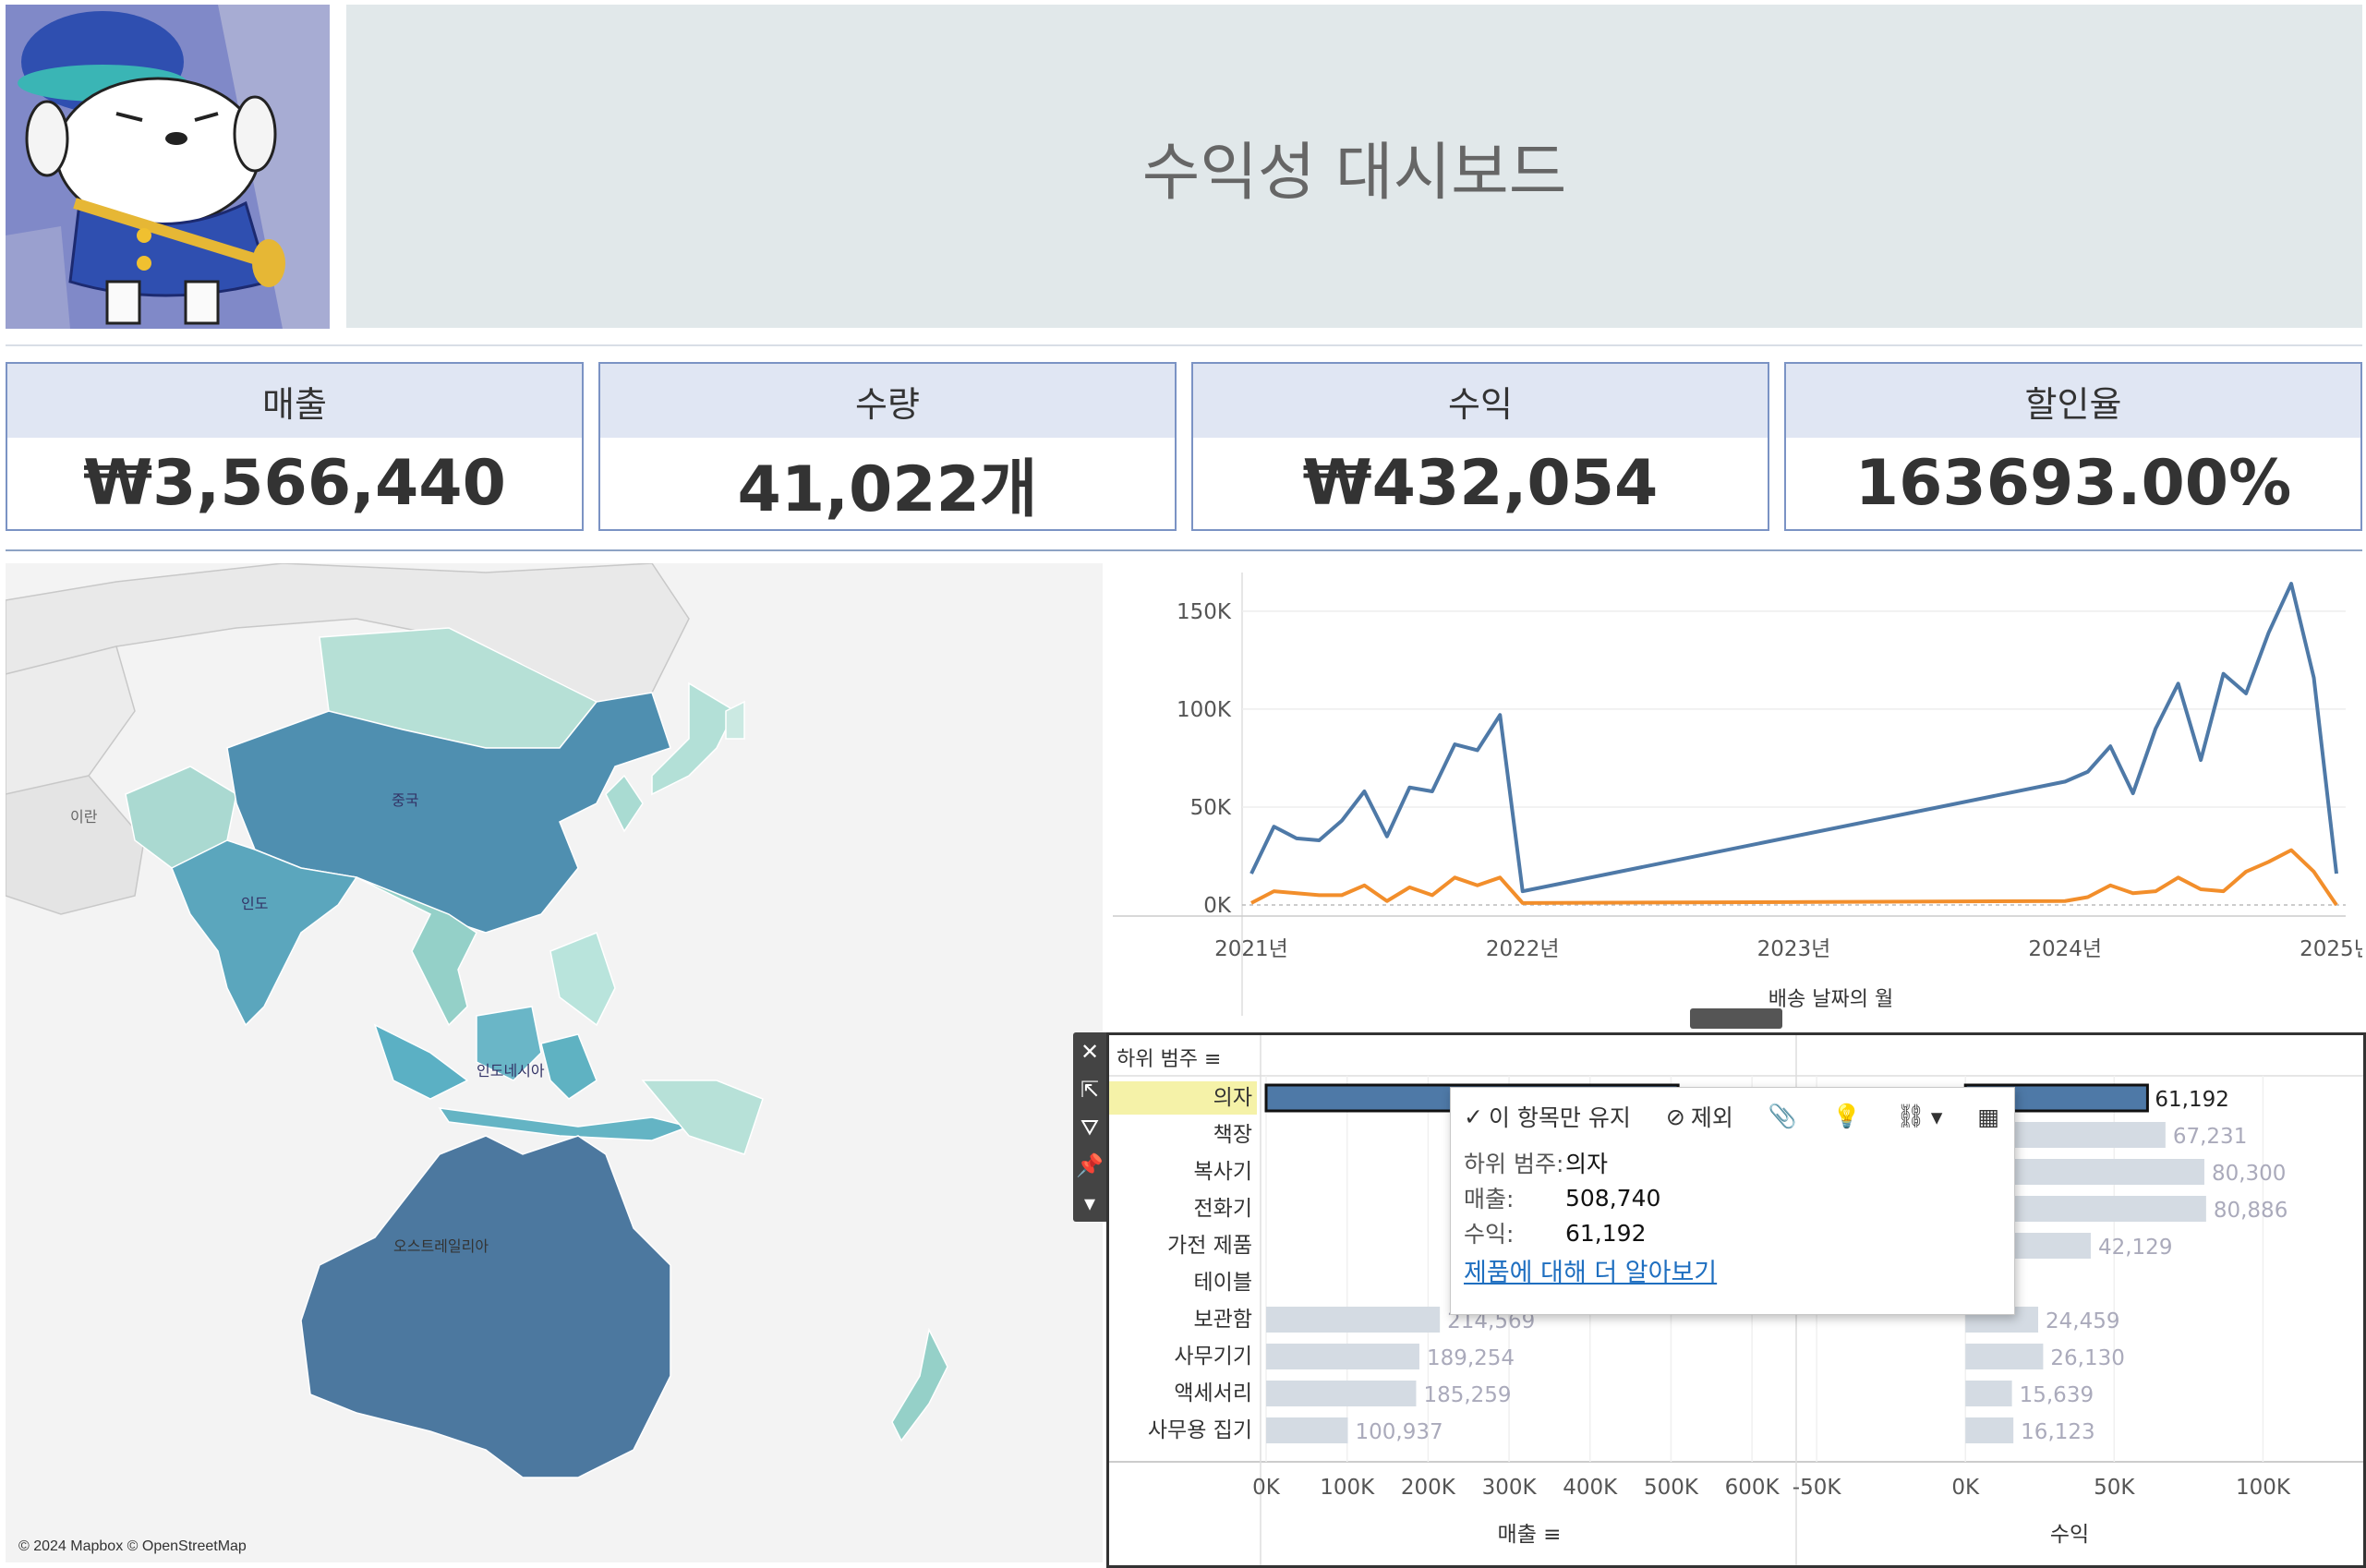 The width and height of the screenshot is (2366, 1568). I want to click on tooltip-row: 수익: 61,192, so click(1732, 1232).